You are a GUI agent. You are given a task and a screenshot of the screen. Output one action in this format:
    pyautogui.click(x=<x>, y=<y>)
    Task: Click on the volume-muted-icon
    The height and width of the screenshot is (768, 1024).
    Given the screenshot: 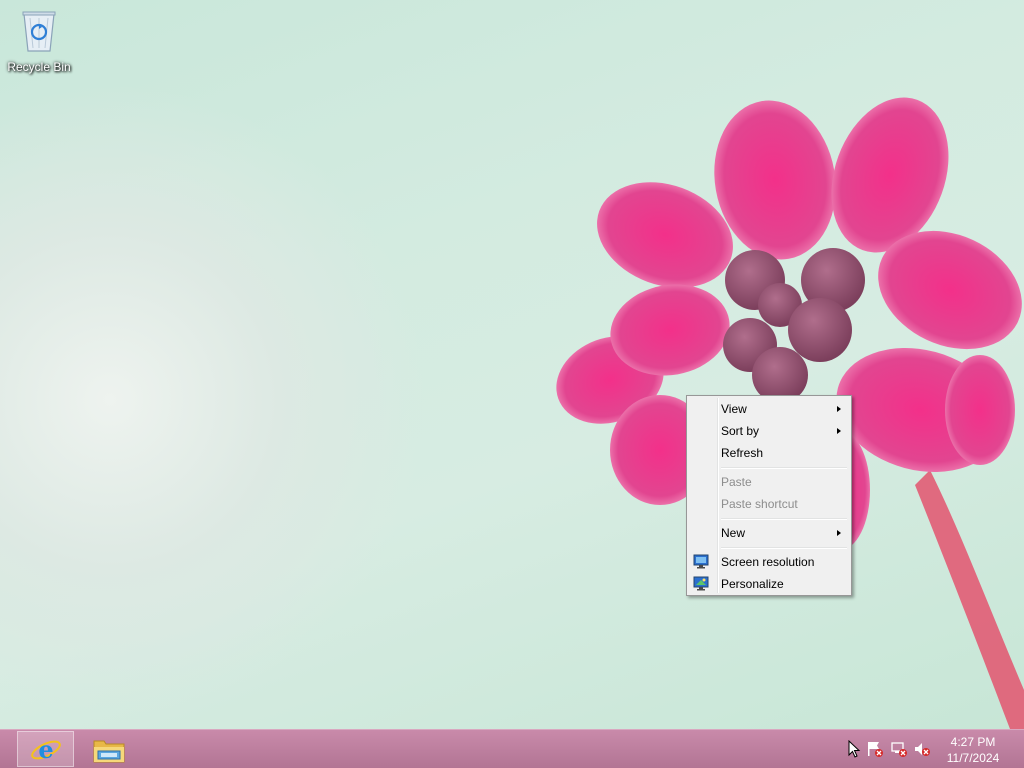 What is the action you would take?
    pyautogui.click(x=922, y=749)
    